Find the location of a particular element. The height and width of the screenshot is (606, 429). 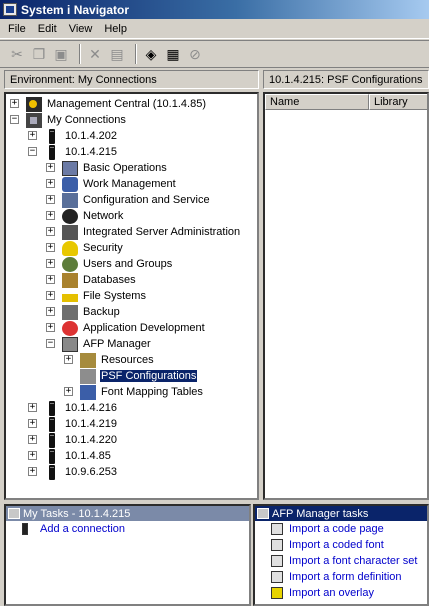

task-import-font-character-set: Import a font character set is located at coordinates (341, 561).